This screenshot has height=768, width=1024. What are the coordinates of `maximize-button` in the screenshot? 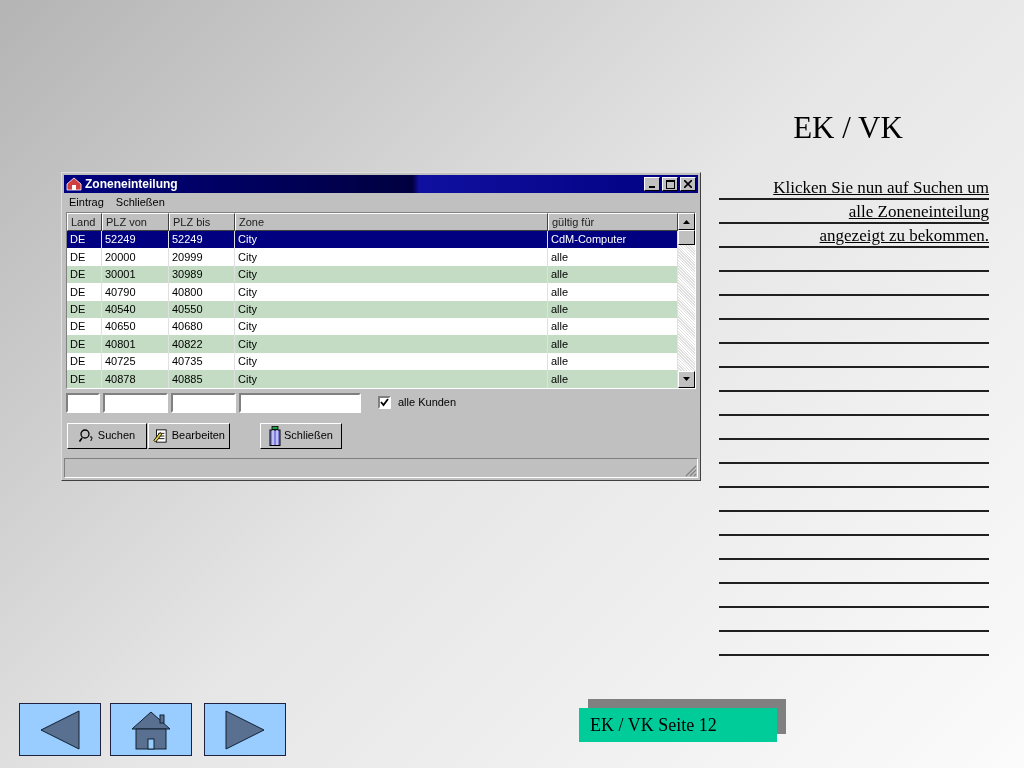 It's located at (670, 184).